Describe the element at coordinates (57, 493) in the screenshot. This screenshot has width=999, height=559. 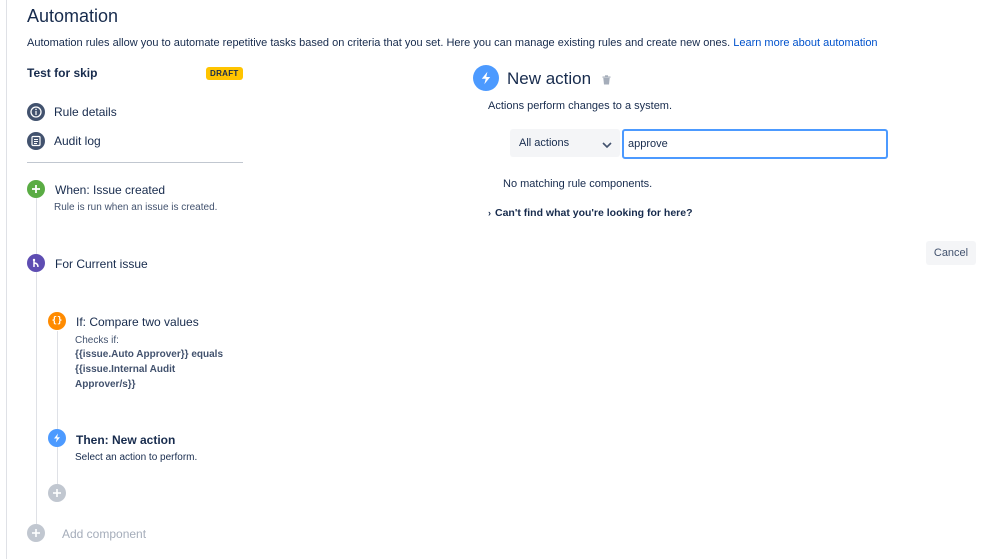
I see `add-inner-component-icon` at that location.